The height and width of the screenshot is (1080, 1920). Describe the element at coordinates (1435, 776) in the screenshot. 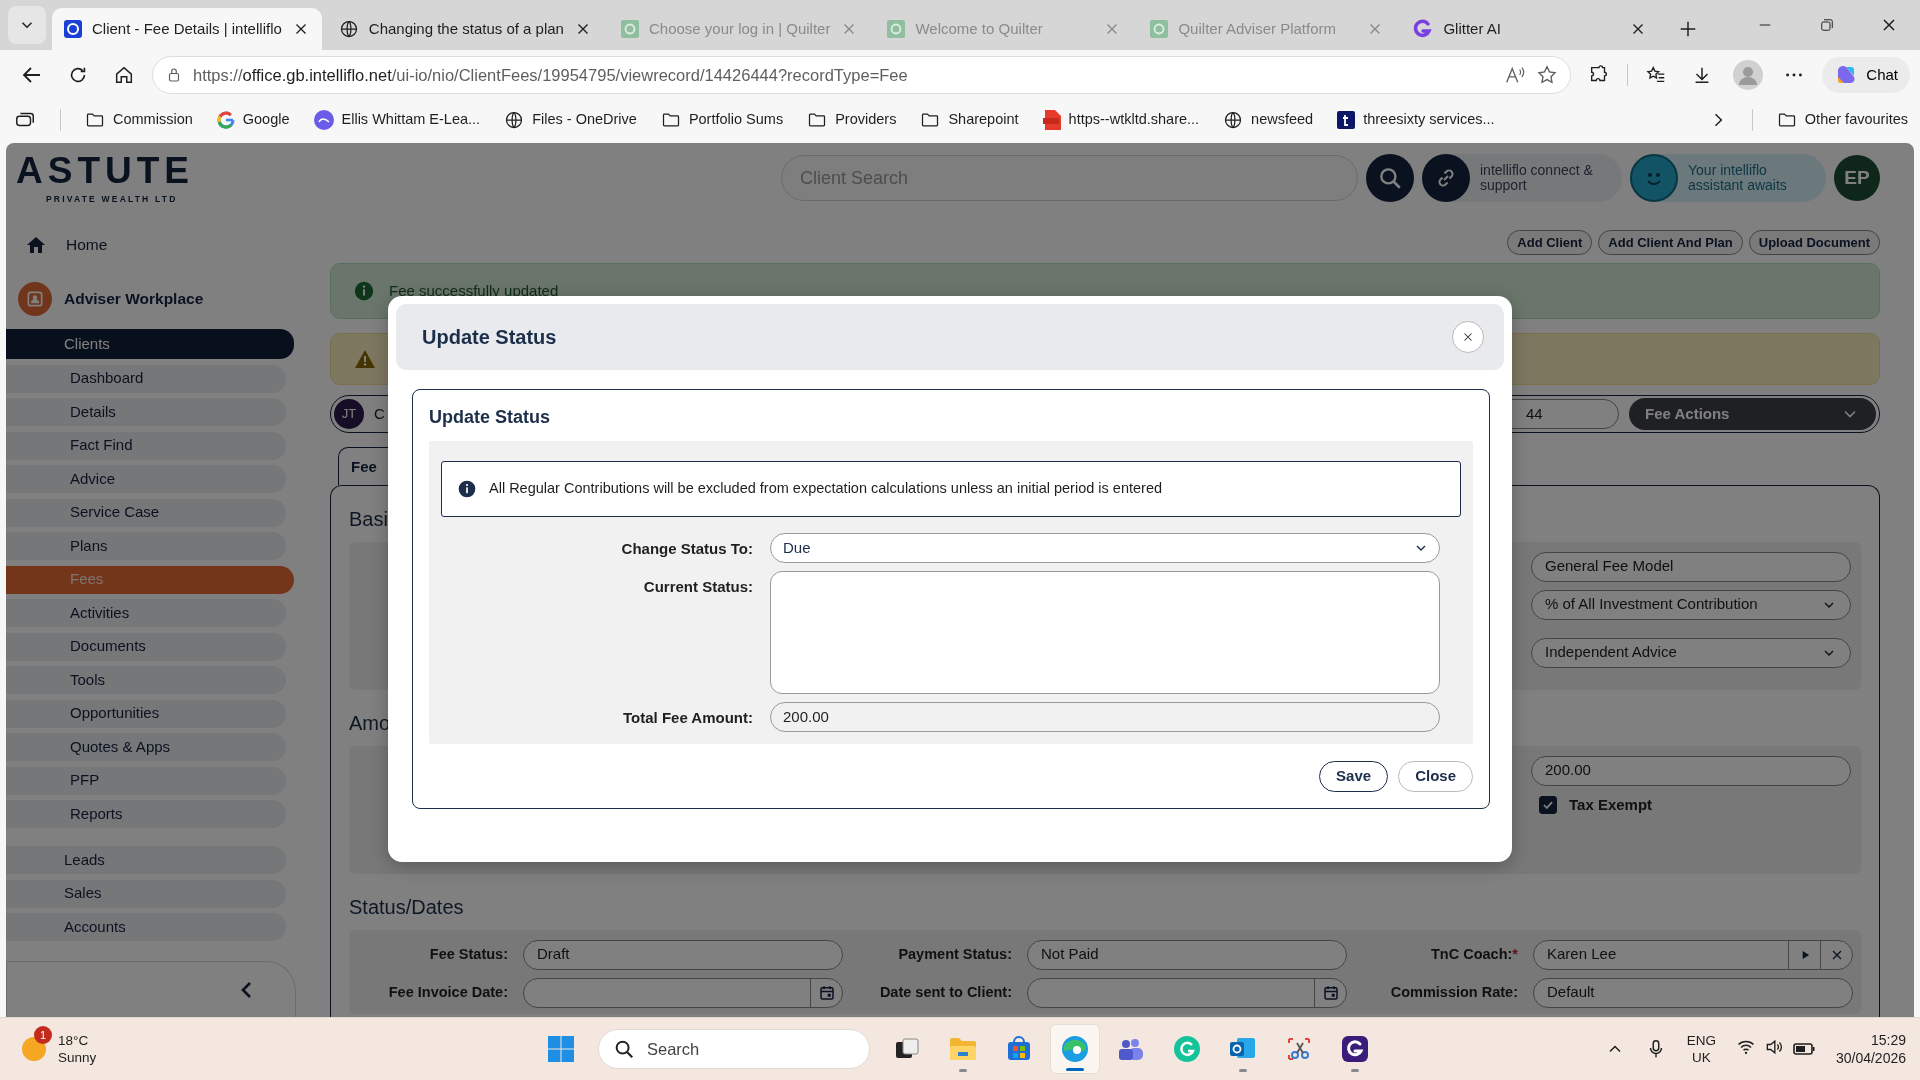

I see `close-button: Close` at that location.